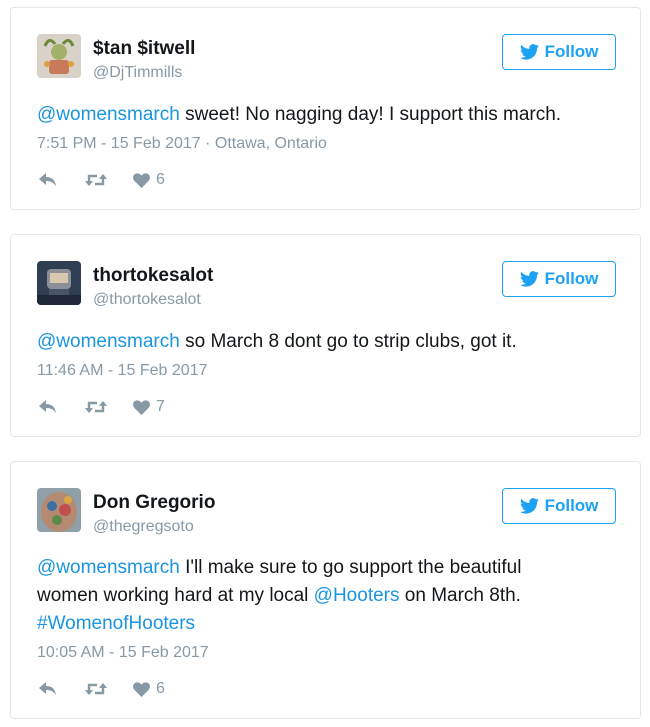  I want to click on tweet-meta: 11:46 AM - 15 Feb 2017, so click(122, 371).